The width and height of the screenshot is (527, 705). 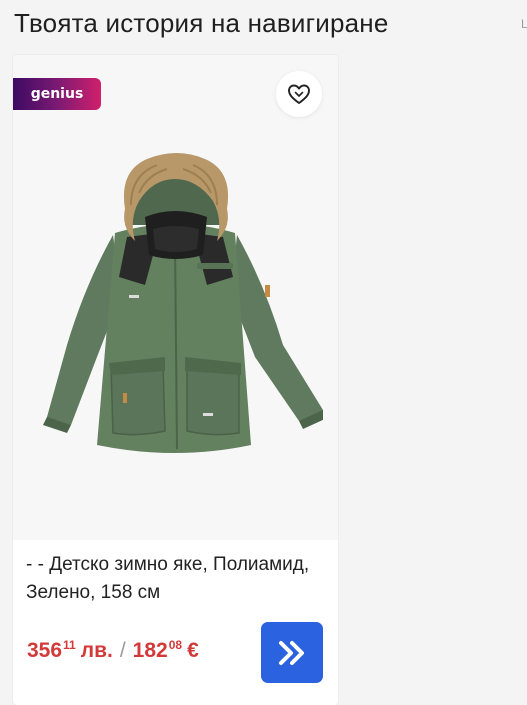 I want to click on double-chevron-right-icon, so click(x=291, y=652).